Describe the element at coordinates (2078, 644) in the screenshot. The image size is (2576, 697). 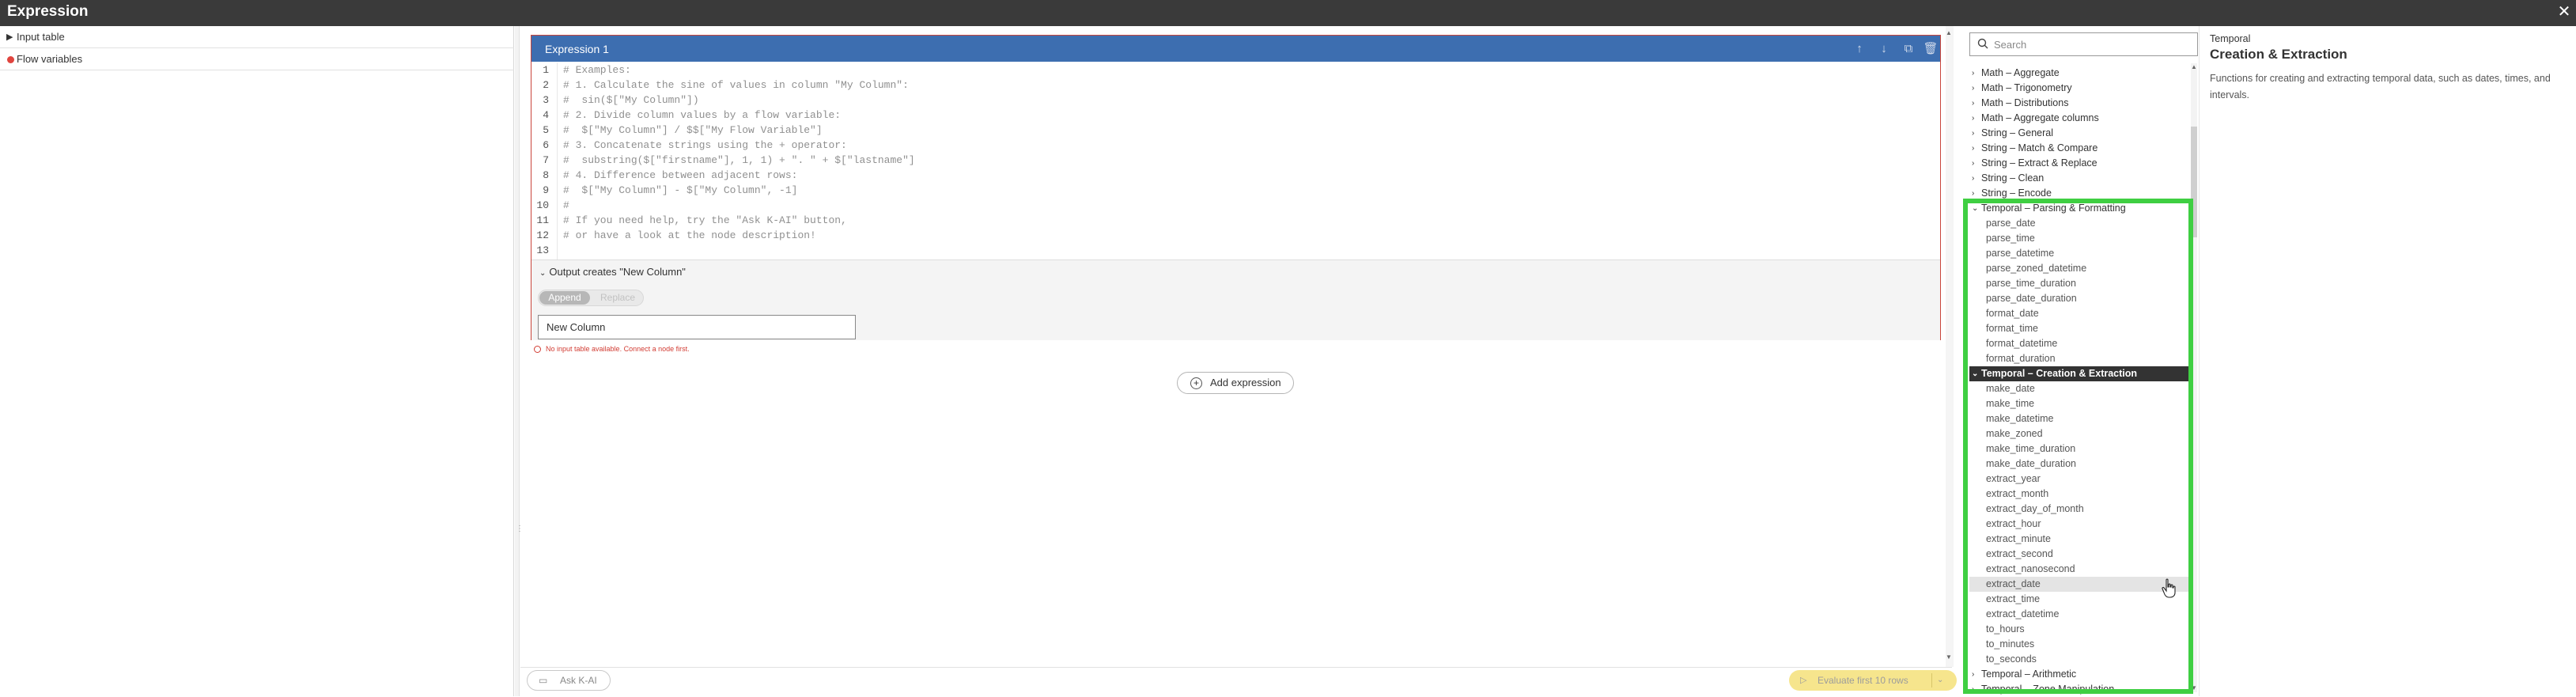
I see `function-item: to_minutes` at that location.